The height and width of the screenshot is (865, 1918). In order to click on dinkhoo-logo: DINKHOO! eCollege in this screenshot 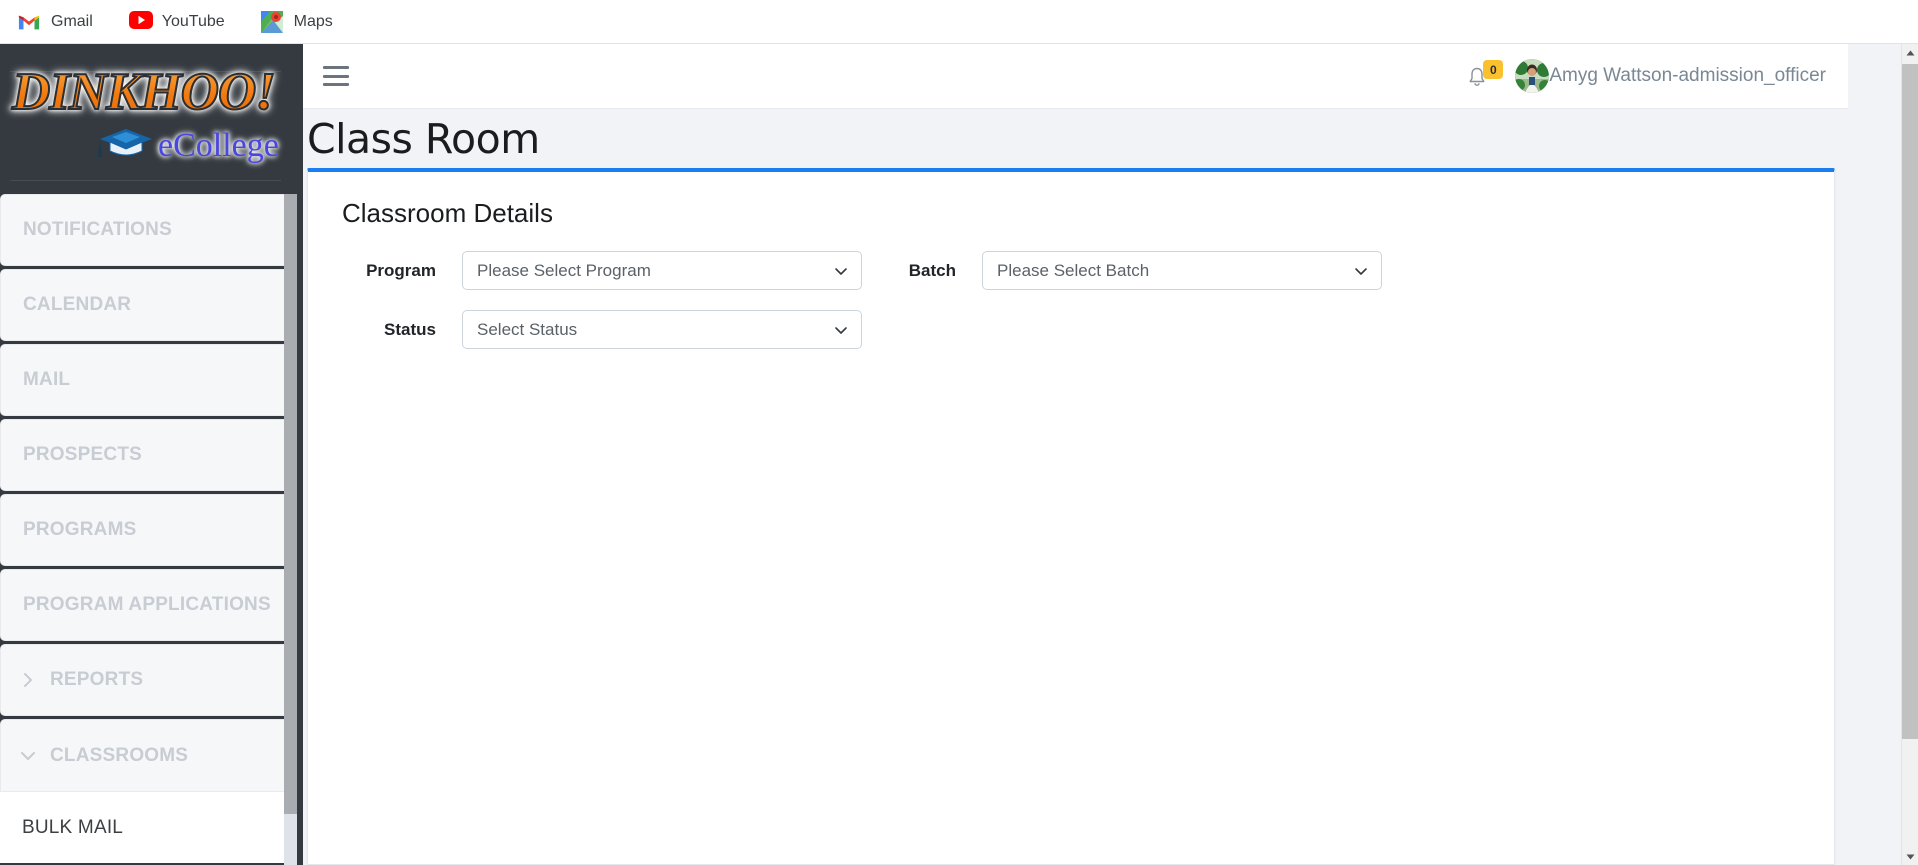, I will do `click(145, 112)`.